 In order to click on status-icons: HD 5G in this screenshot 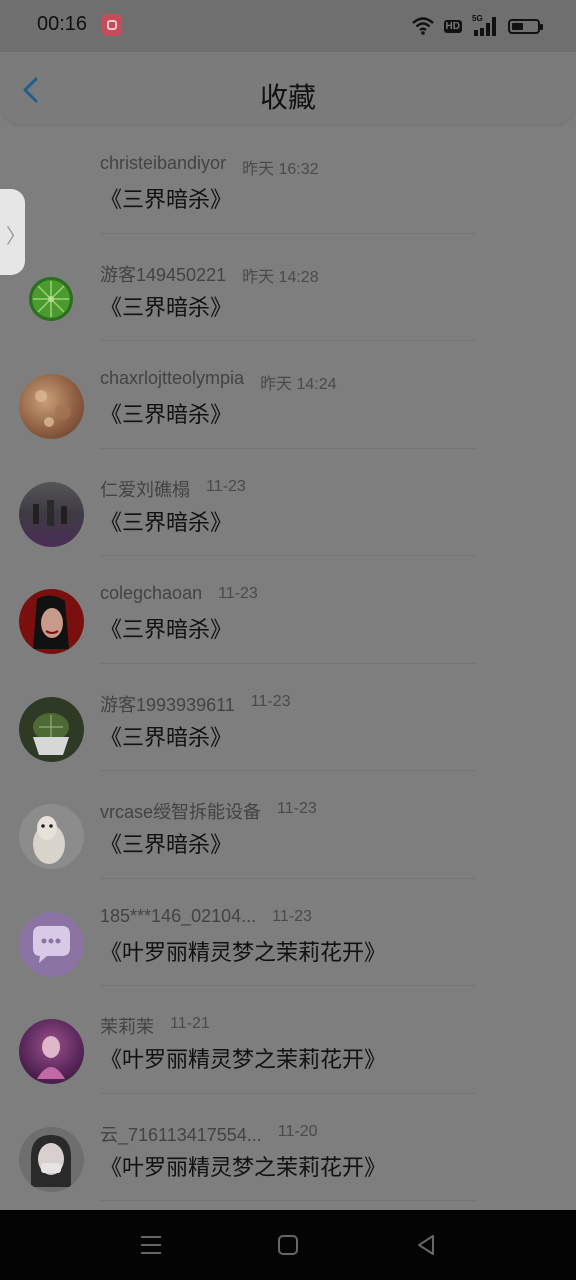, I will do `click(477, 25)`.